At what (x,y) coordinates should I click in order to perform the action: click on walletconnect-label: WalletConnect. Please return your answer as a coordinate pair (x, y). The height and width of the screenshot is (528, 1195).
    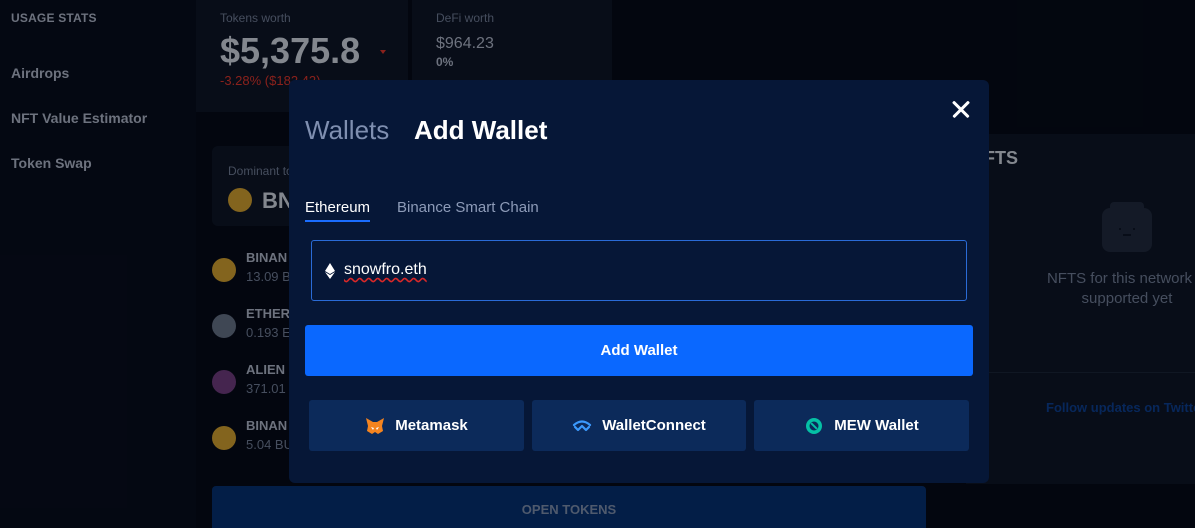
    Looking at the image, I should click on (654, 425).